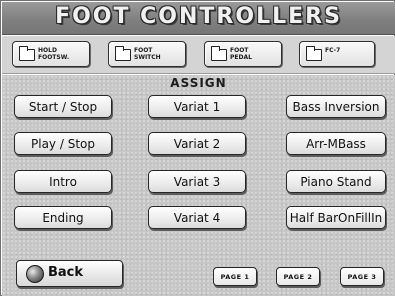  Describe the element at coordinates (336, 143) in the screenshot. I see `assign-arr-mbass-button: Arr-MBass` at that location.